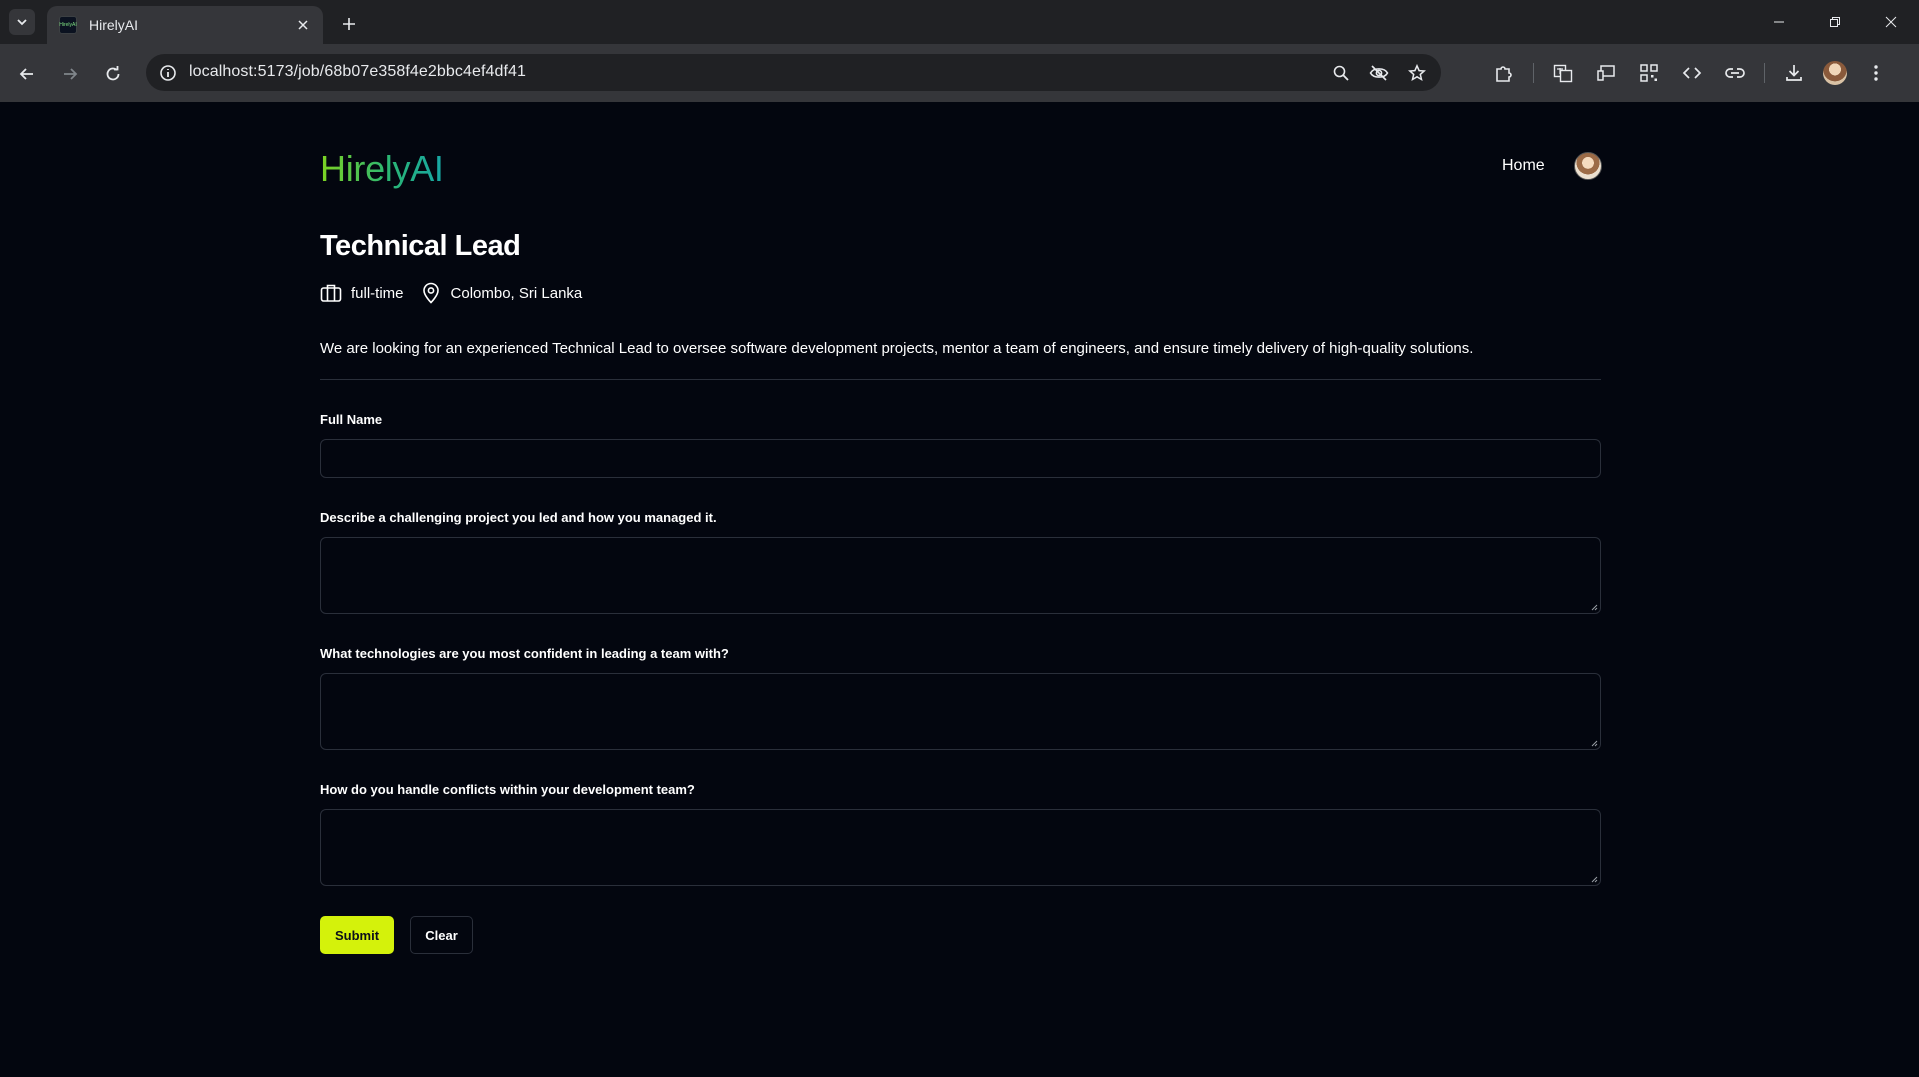 Image resolution: width=1919 pixels, height=1077 pixels. I want to click on devtools-button, so click(1692, 73).